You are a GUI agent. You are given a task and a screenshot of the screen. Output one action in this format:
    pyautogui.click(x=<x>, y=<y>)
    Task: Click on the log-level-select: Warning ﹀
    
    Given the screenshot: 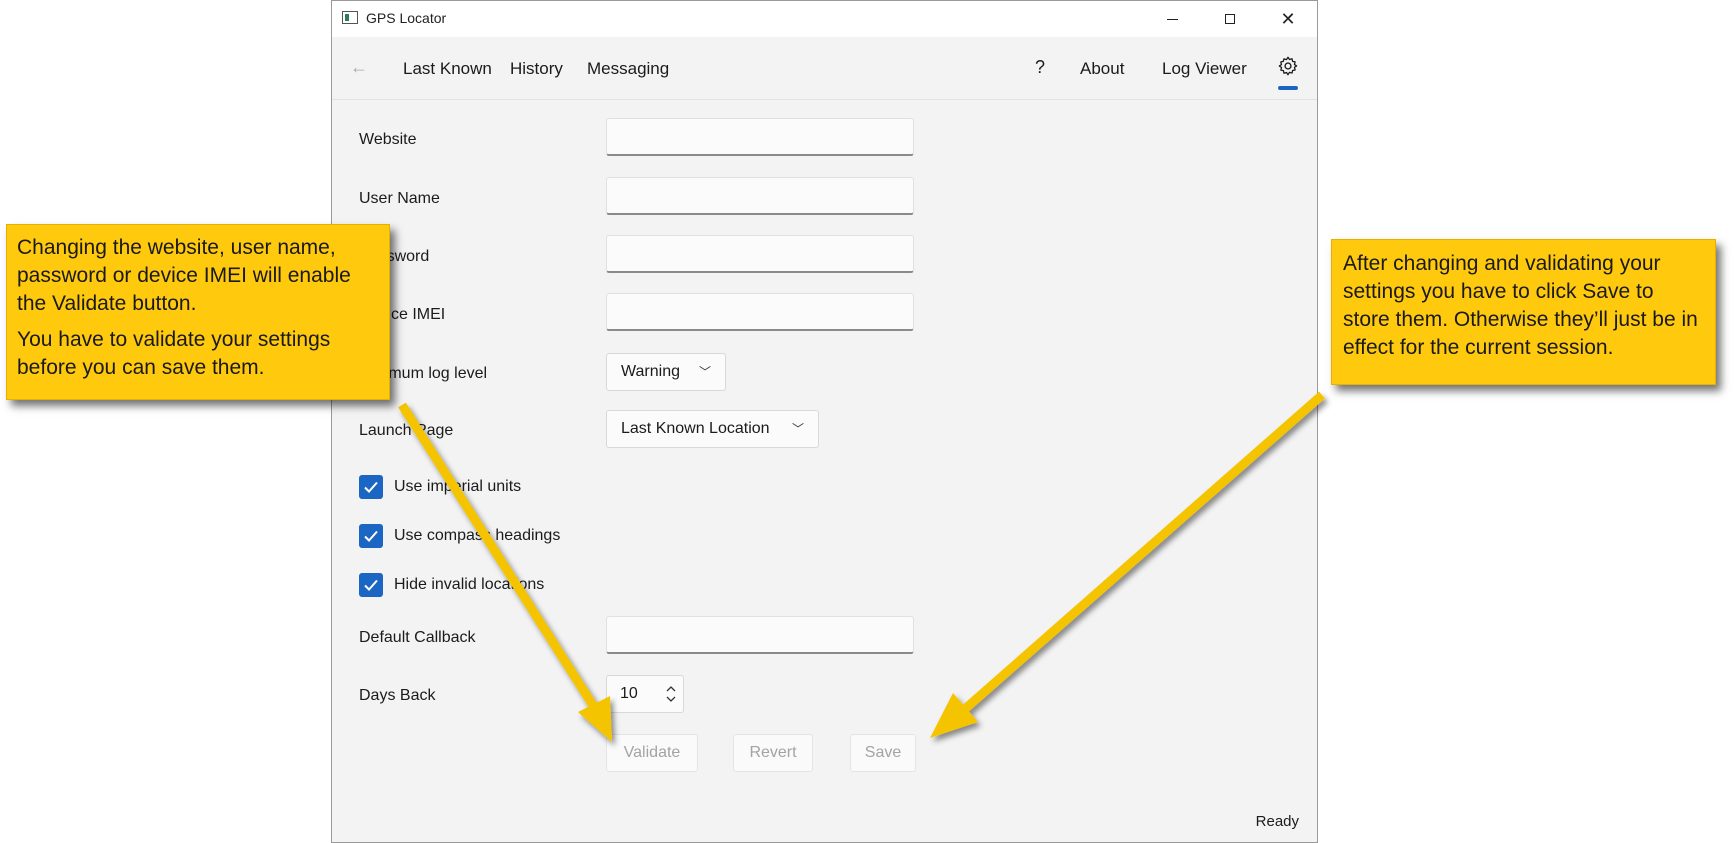 What is the action you would take?
    pyautogui.click(x=666, y=372)
    